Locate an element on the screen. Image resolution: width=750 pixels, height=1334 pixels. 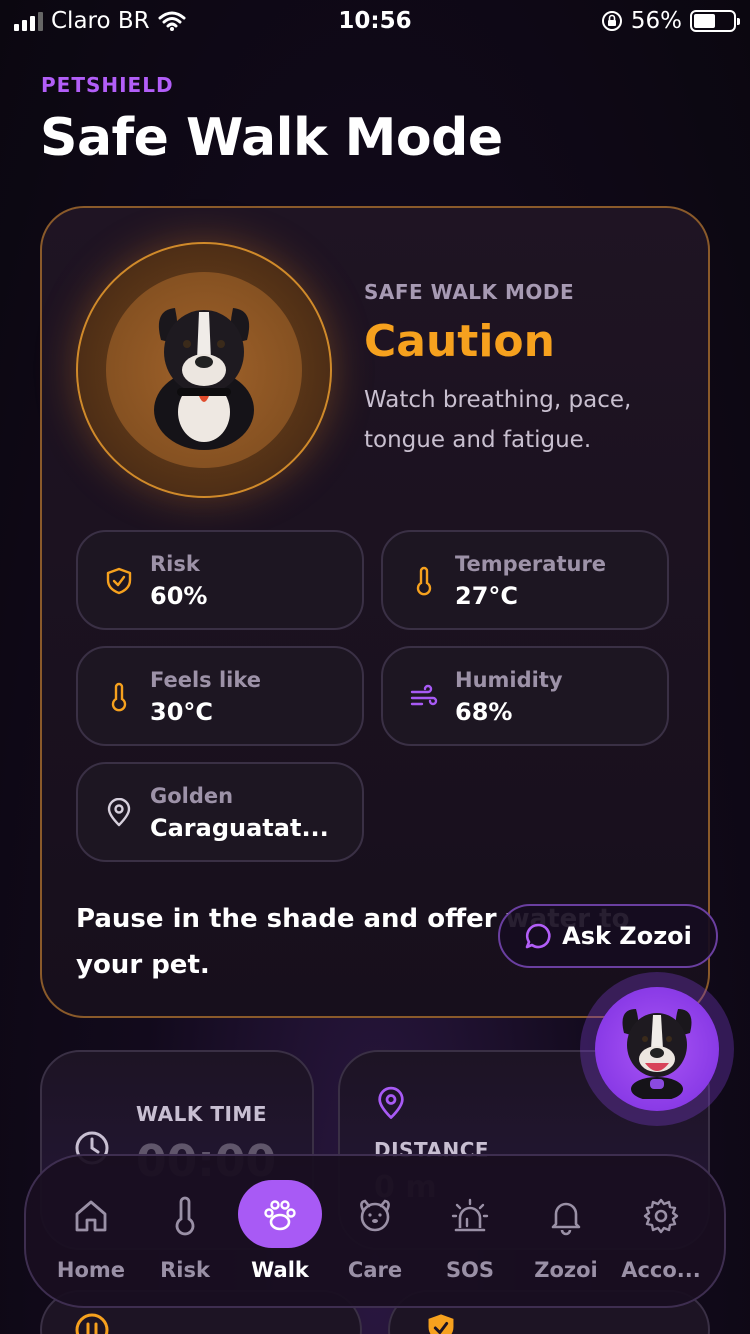
zozoi-assistant-fab is located at coordinates (657, 1049).